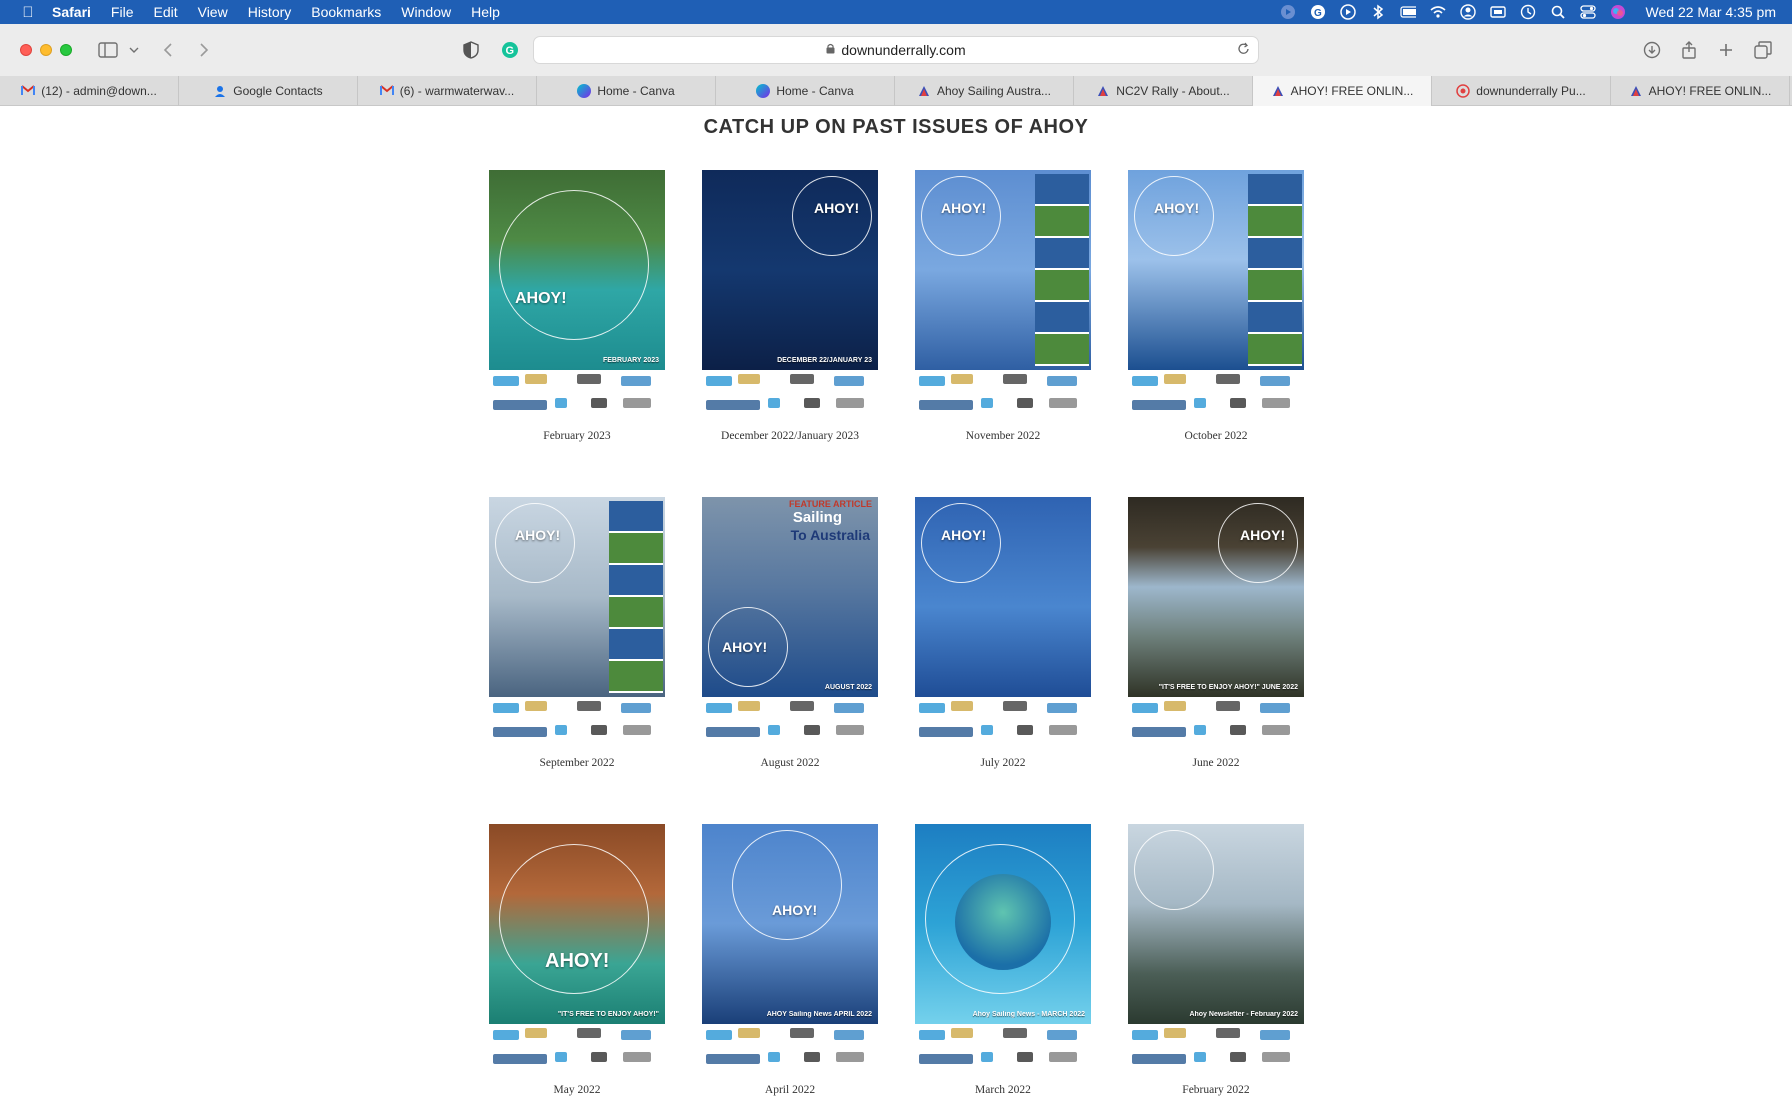 The width and height of the screenshot is (1792, 1120). What do you see at coordinates (1689, 50) in the screenshot?
I see `share-icon` at bounding box center [1689, 50].